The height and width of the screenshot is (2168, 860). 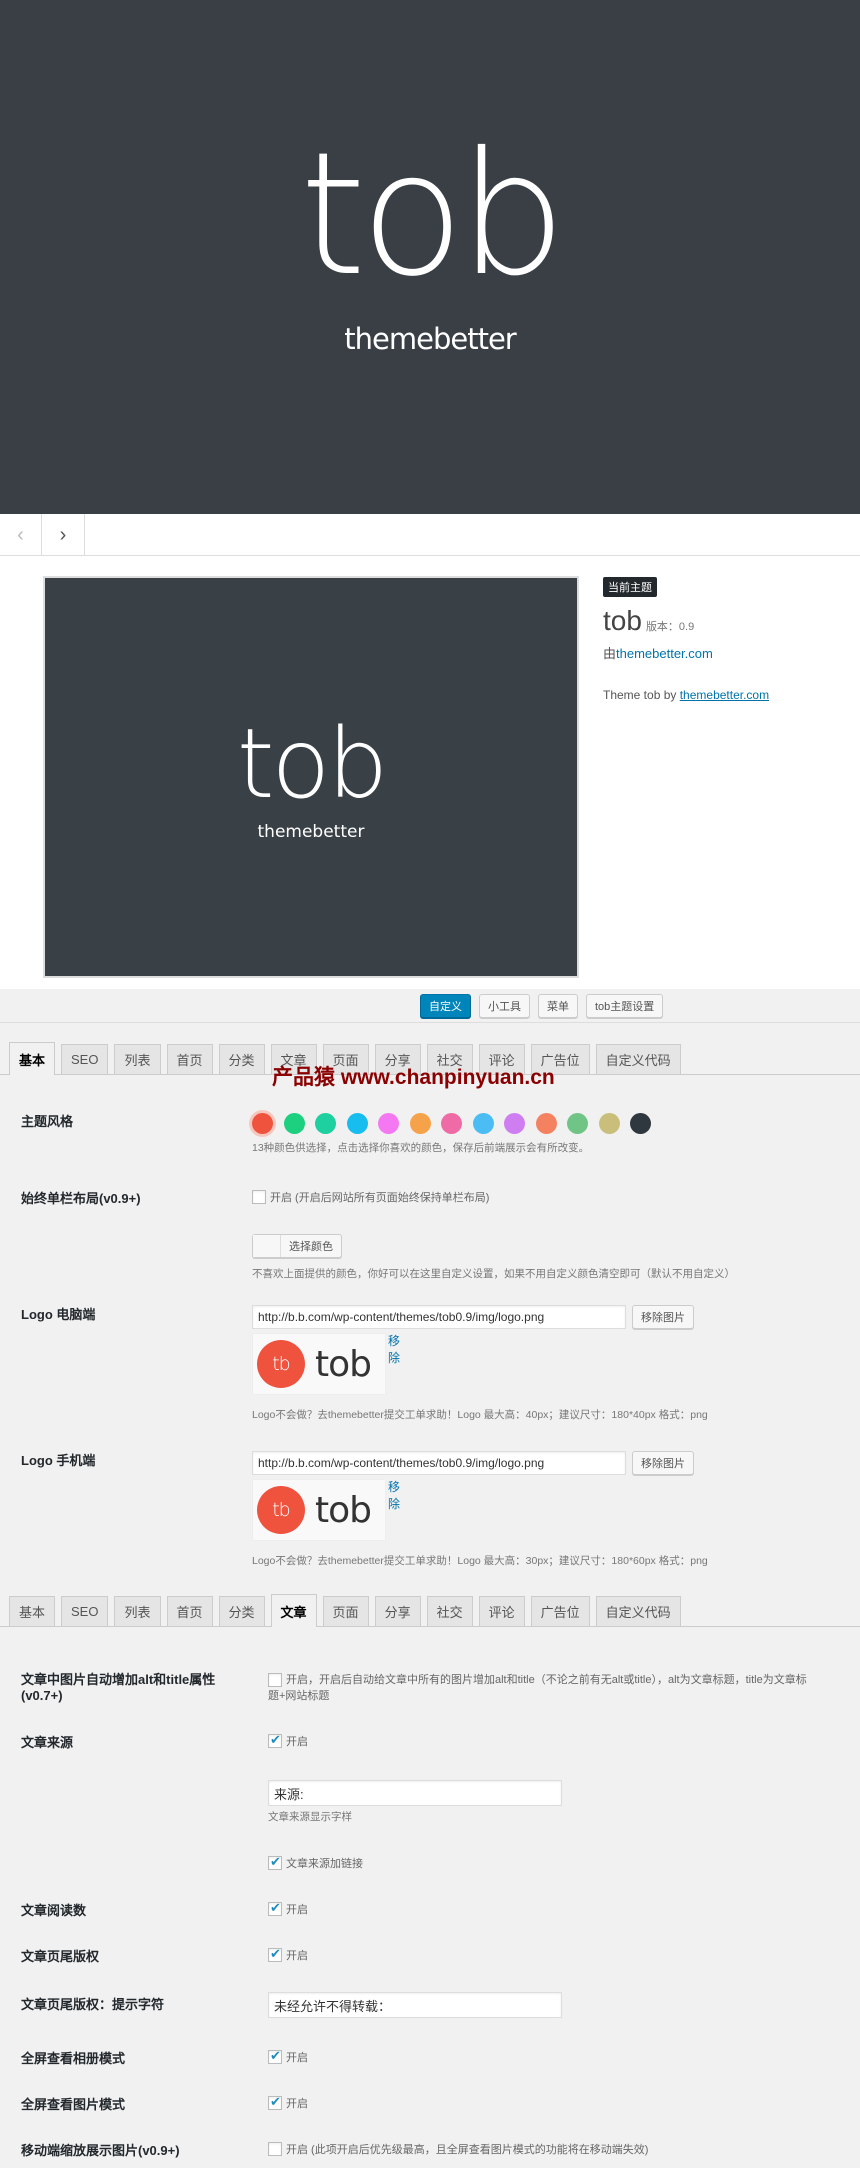 What do you see at coordinates (275, 2056) in the screenshot?
I see `gallery-fullscreen-checkbox` at bounding box center [275, 2056].